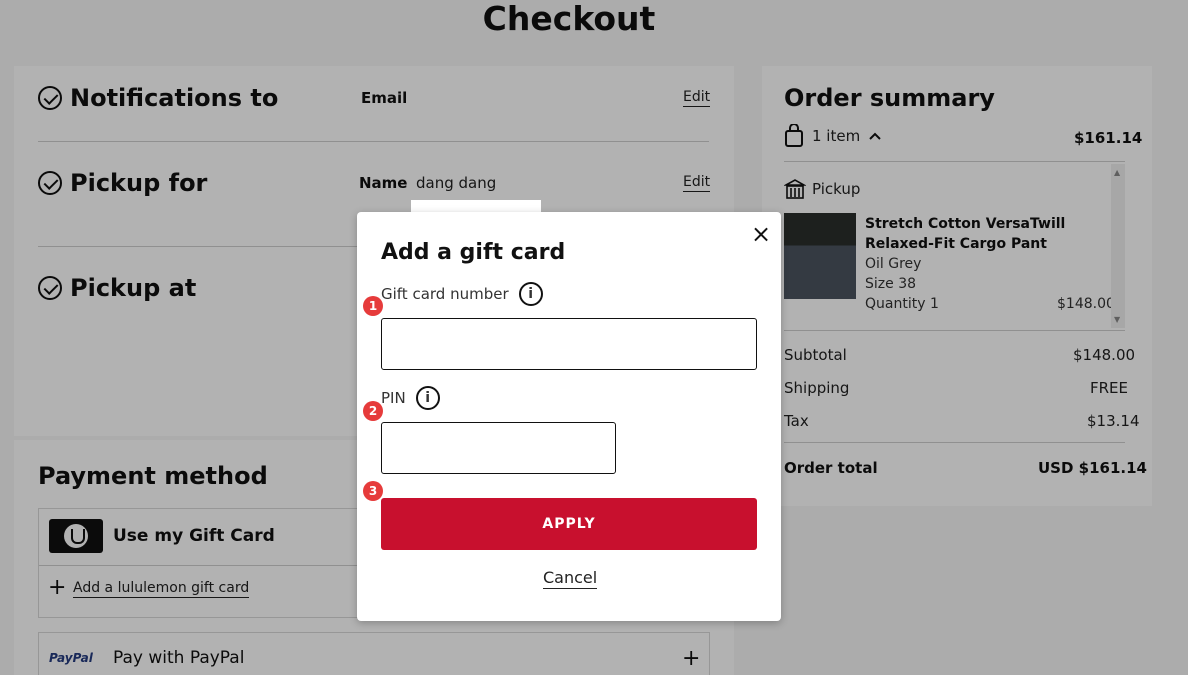  What do you see at coordinates (393, 398) in the screenshot?
I see `pin-label: PIN` at bounding box center [393, 398].